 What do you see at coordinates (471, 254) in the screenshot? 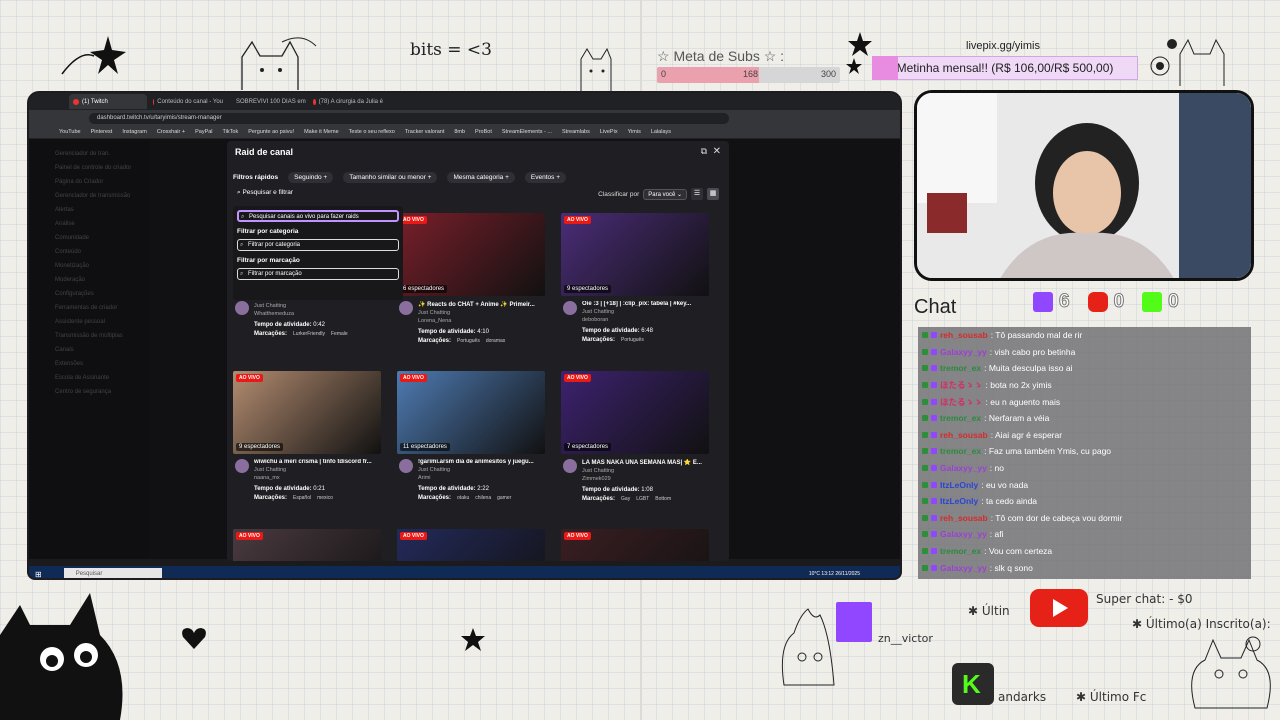
I see `channel-thumbnail: AO VIVO 6 espectadores` at bounding box center [471, 254].